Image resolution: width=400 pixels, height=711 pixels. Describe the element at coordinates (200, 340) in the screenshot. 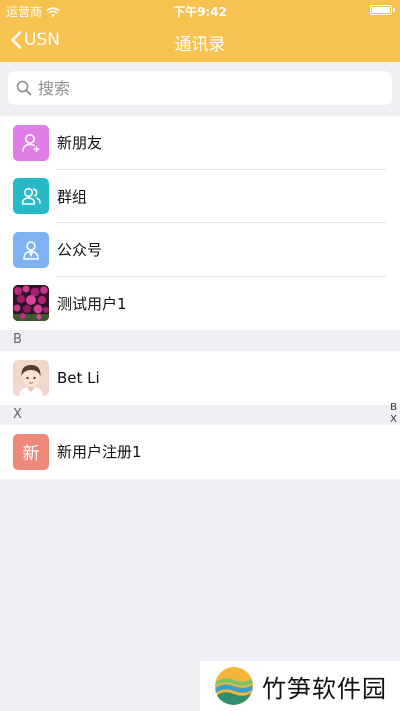

I see `section-header-b: B` at that location.